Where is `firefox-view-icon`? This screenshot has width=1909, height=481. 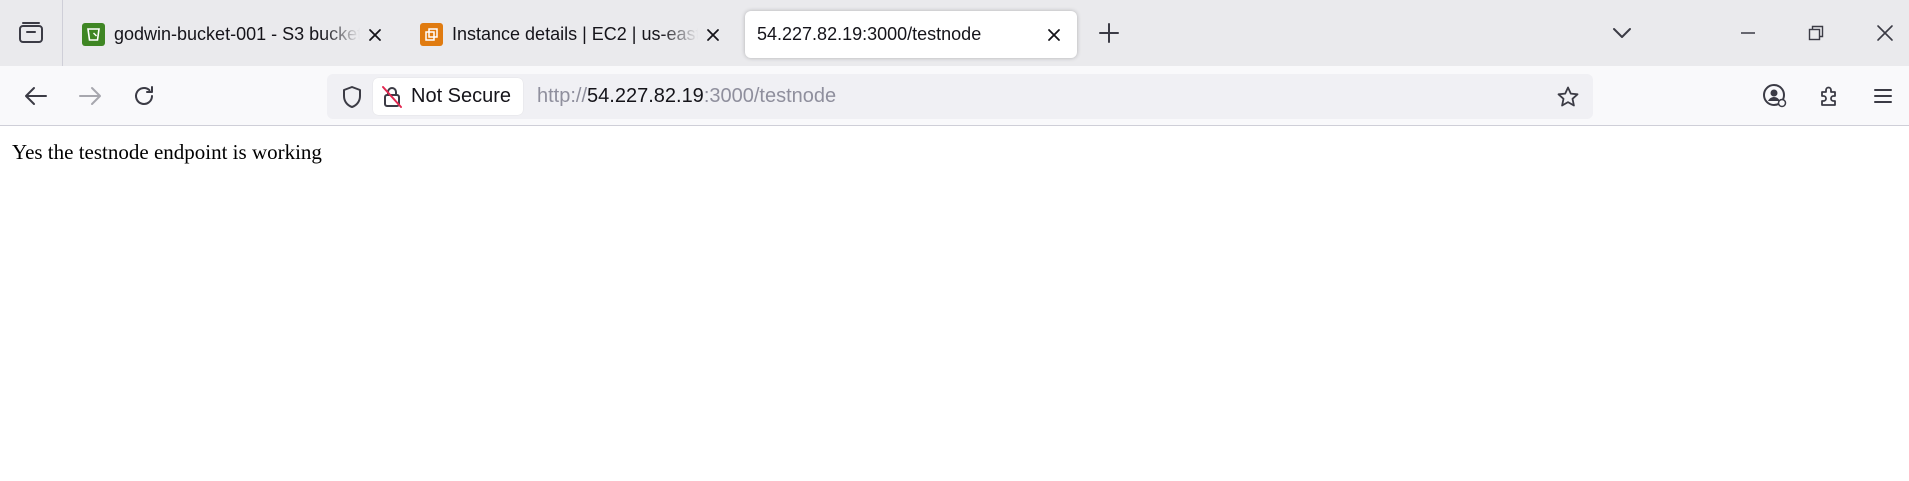
firefox-view-icon is located at coordinates (31, 32).